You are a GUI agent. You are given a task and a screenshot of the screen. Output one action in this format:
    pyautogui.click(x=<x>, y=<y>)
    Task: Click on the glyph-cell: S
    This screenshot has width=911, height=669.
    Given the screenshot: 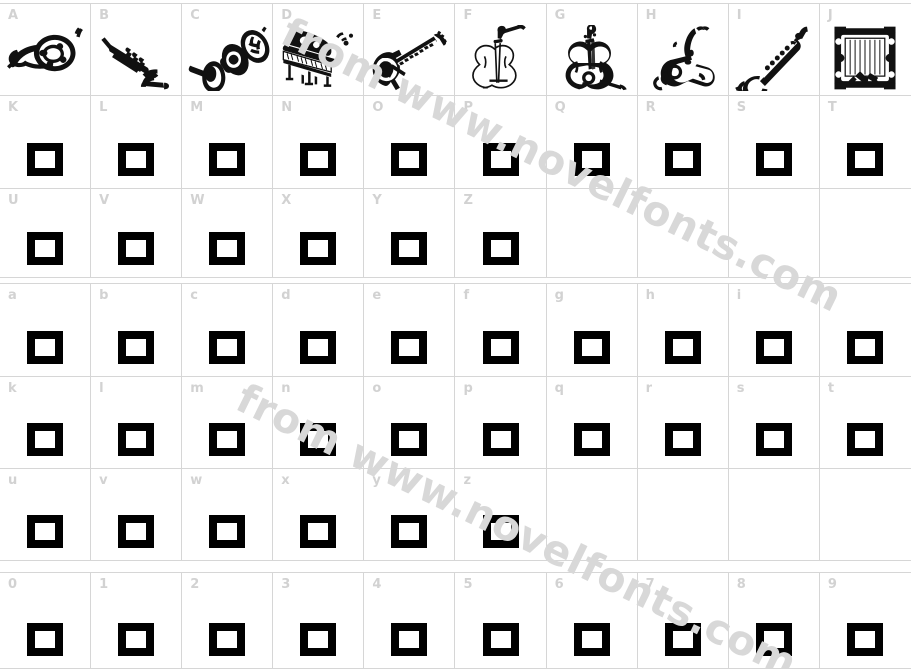 What is the action you would take?
    pyautogui.click(x=774, y=142)
    